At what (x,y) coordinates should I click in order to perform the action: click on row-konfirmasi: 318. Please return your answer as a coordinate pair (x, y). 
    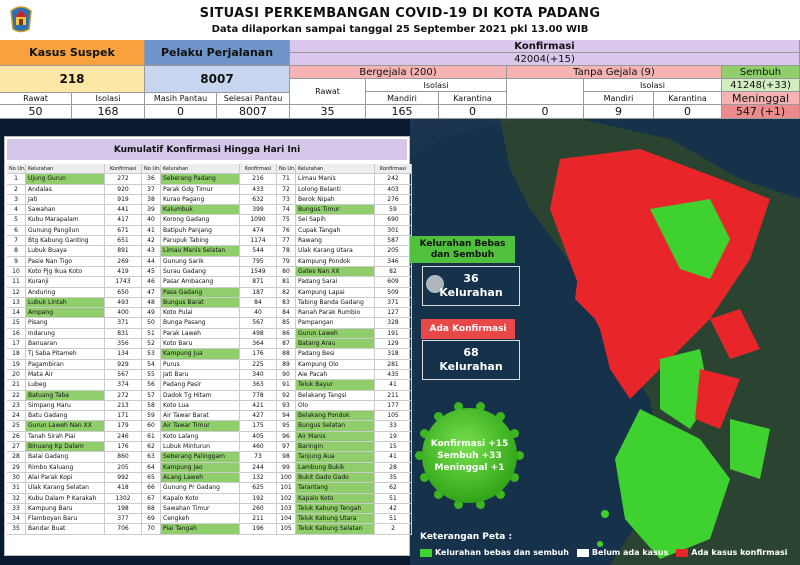
    Looking at the image, I should click on (393, 354).